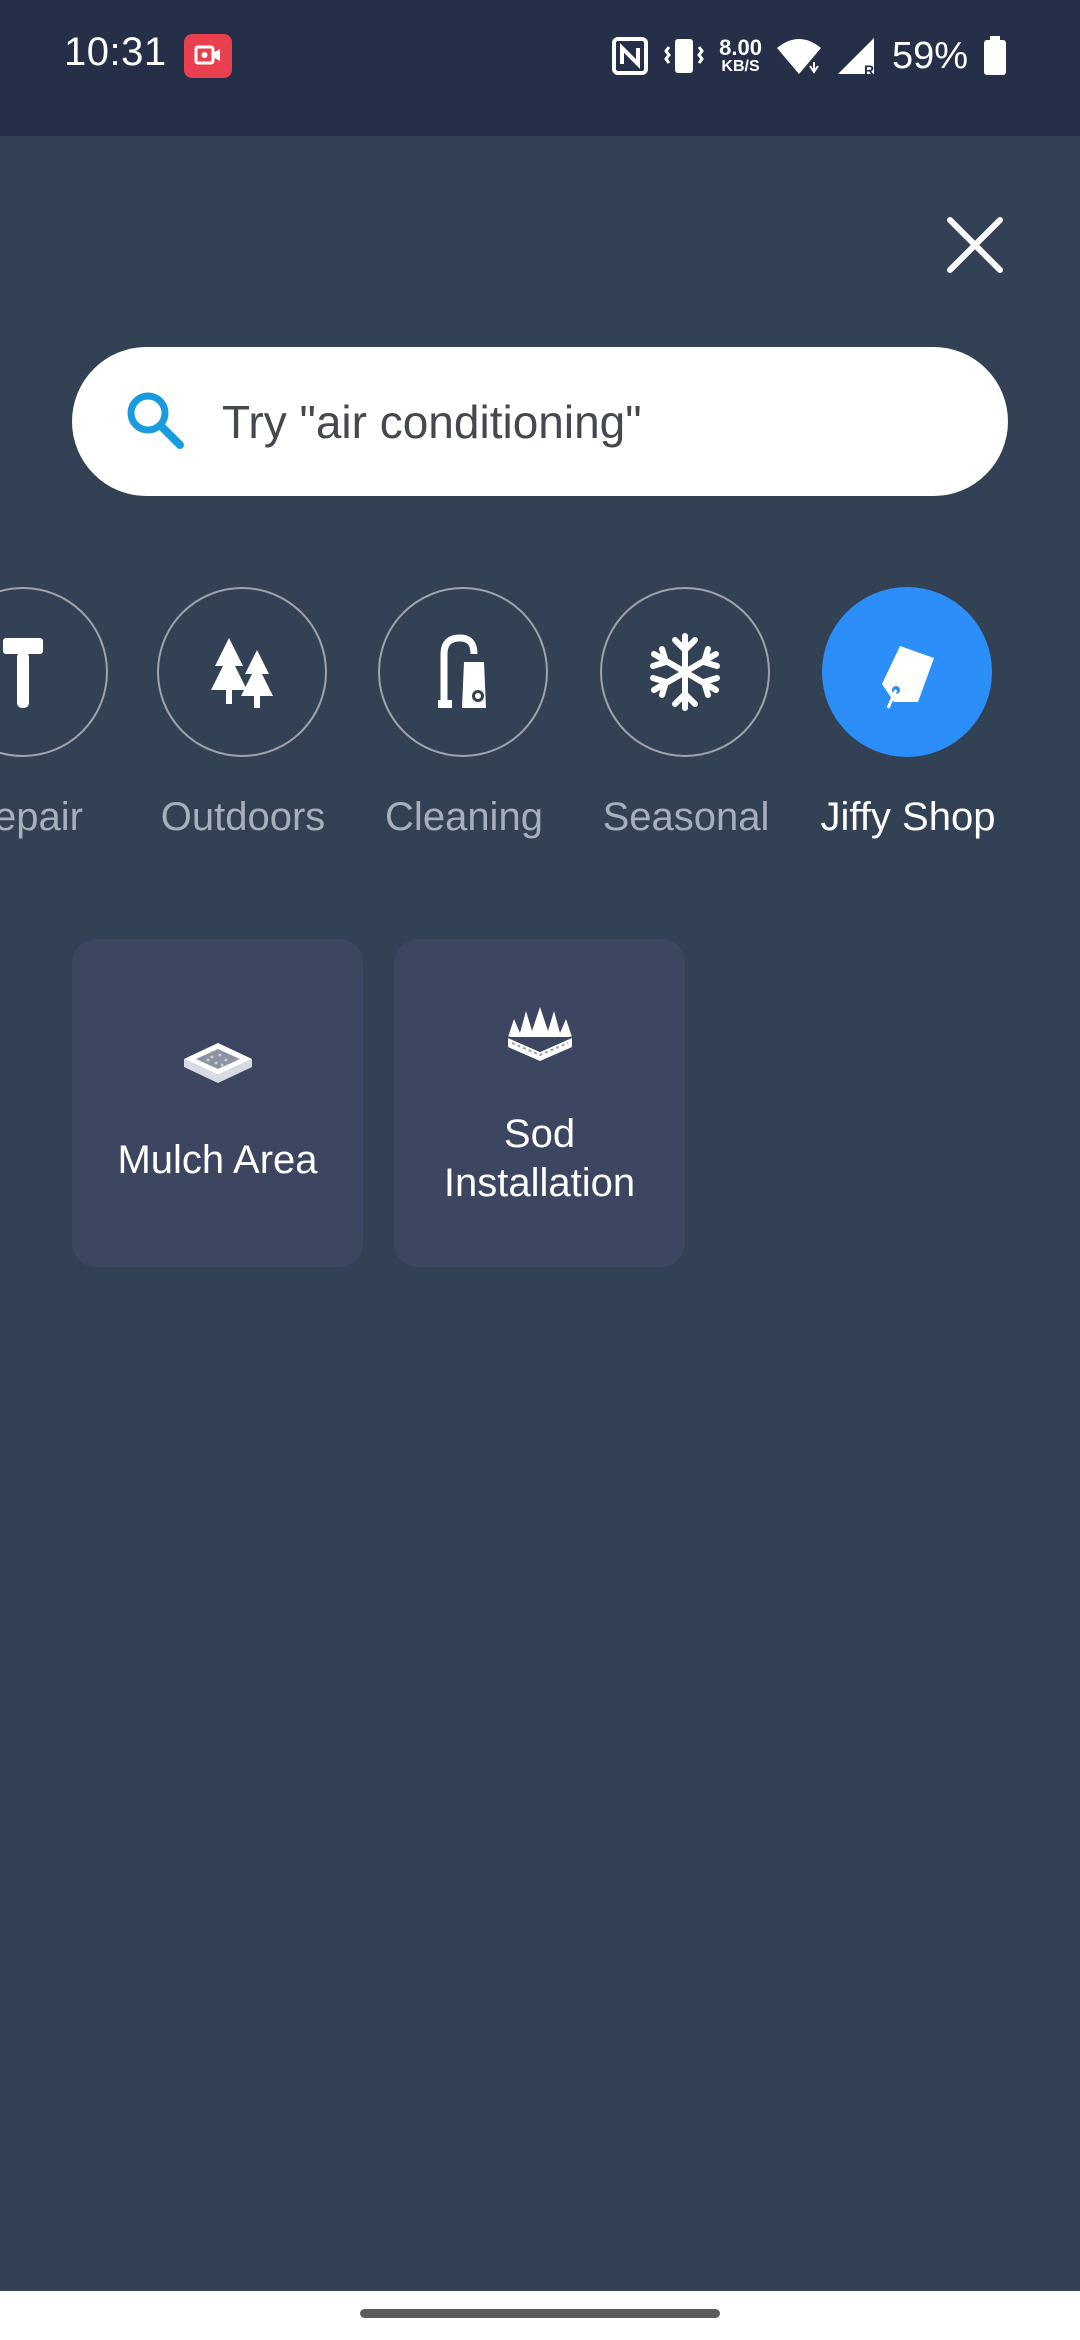 This screenshot has height=2340, width=1080. Describe the element at coordinates (630, 56) in the screenshot. I see `nfc-icon` at that location.